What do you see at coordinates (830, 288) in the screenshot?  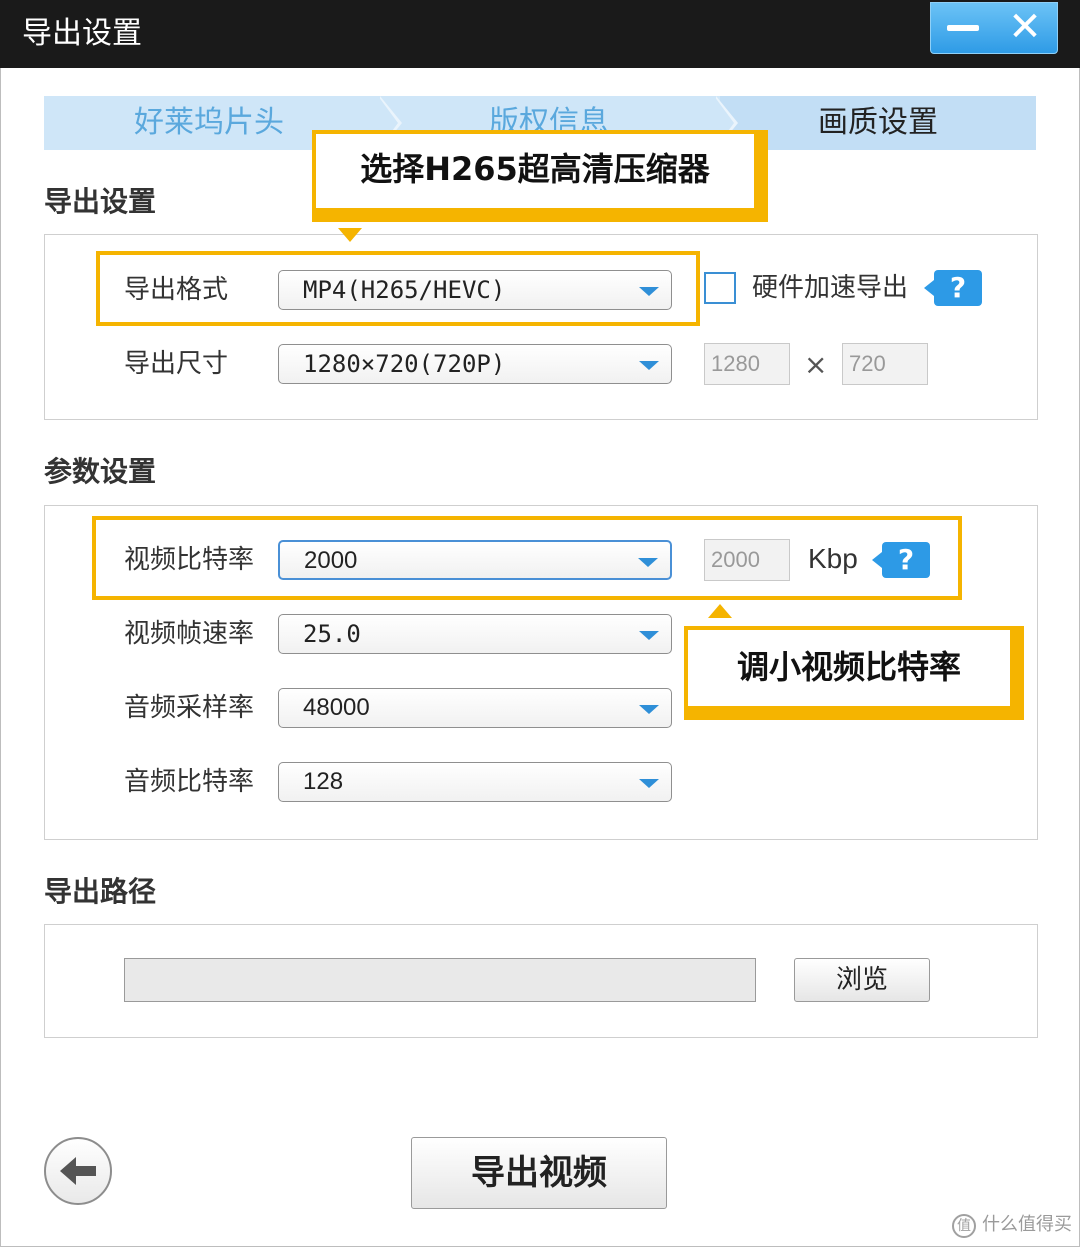 I see `hw-accel-label: 硬件加速导出` at bounding box center [830, 288].